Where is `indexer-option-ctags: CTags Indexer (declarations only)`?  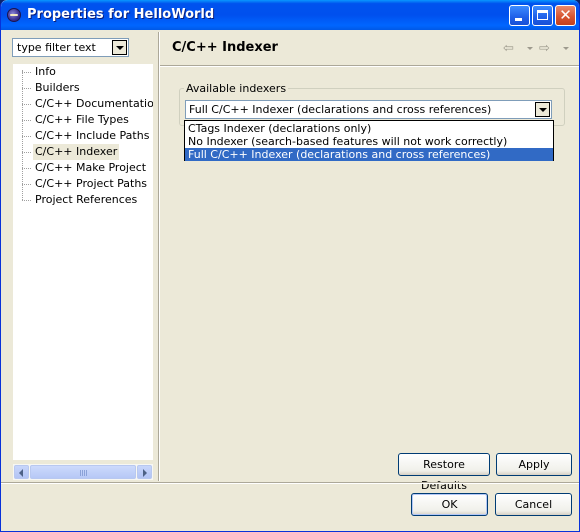 indexer-option-ctags: CTags Indexer (declarations only) is located at coordinates (369, 128).